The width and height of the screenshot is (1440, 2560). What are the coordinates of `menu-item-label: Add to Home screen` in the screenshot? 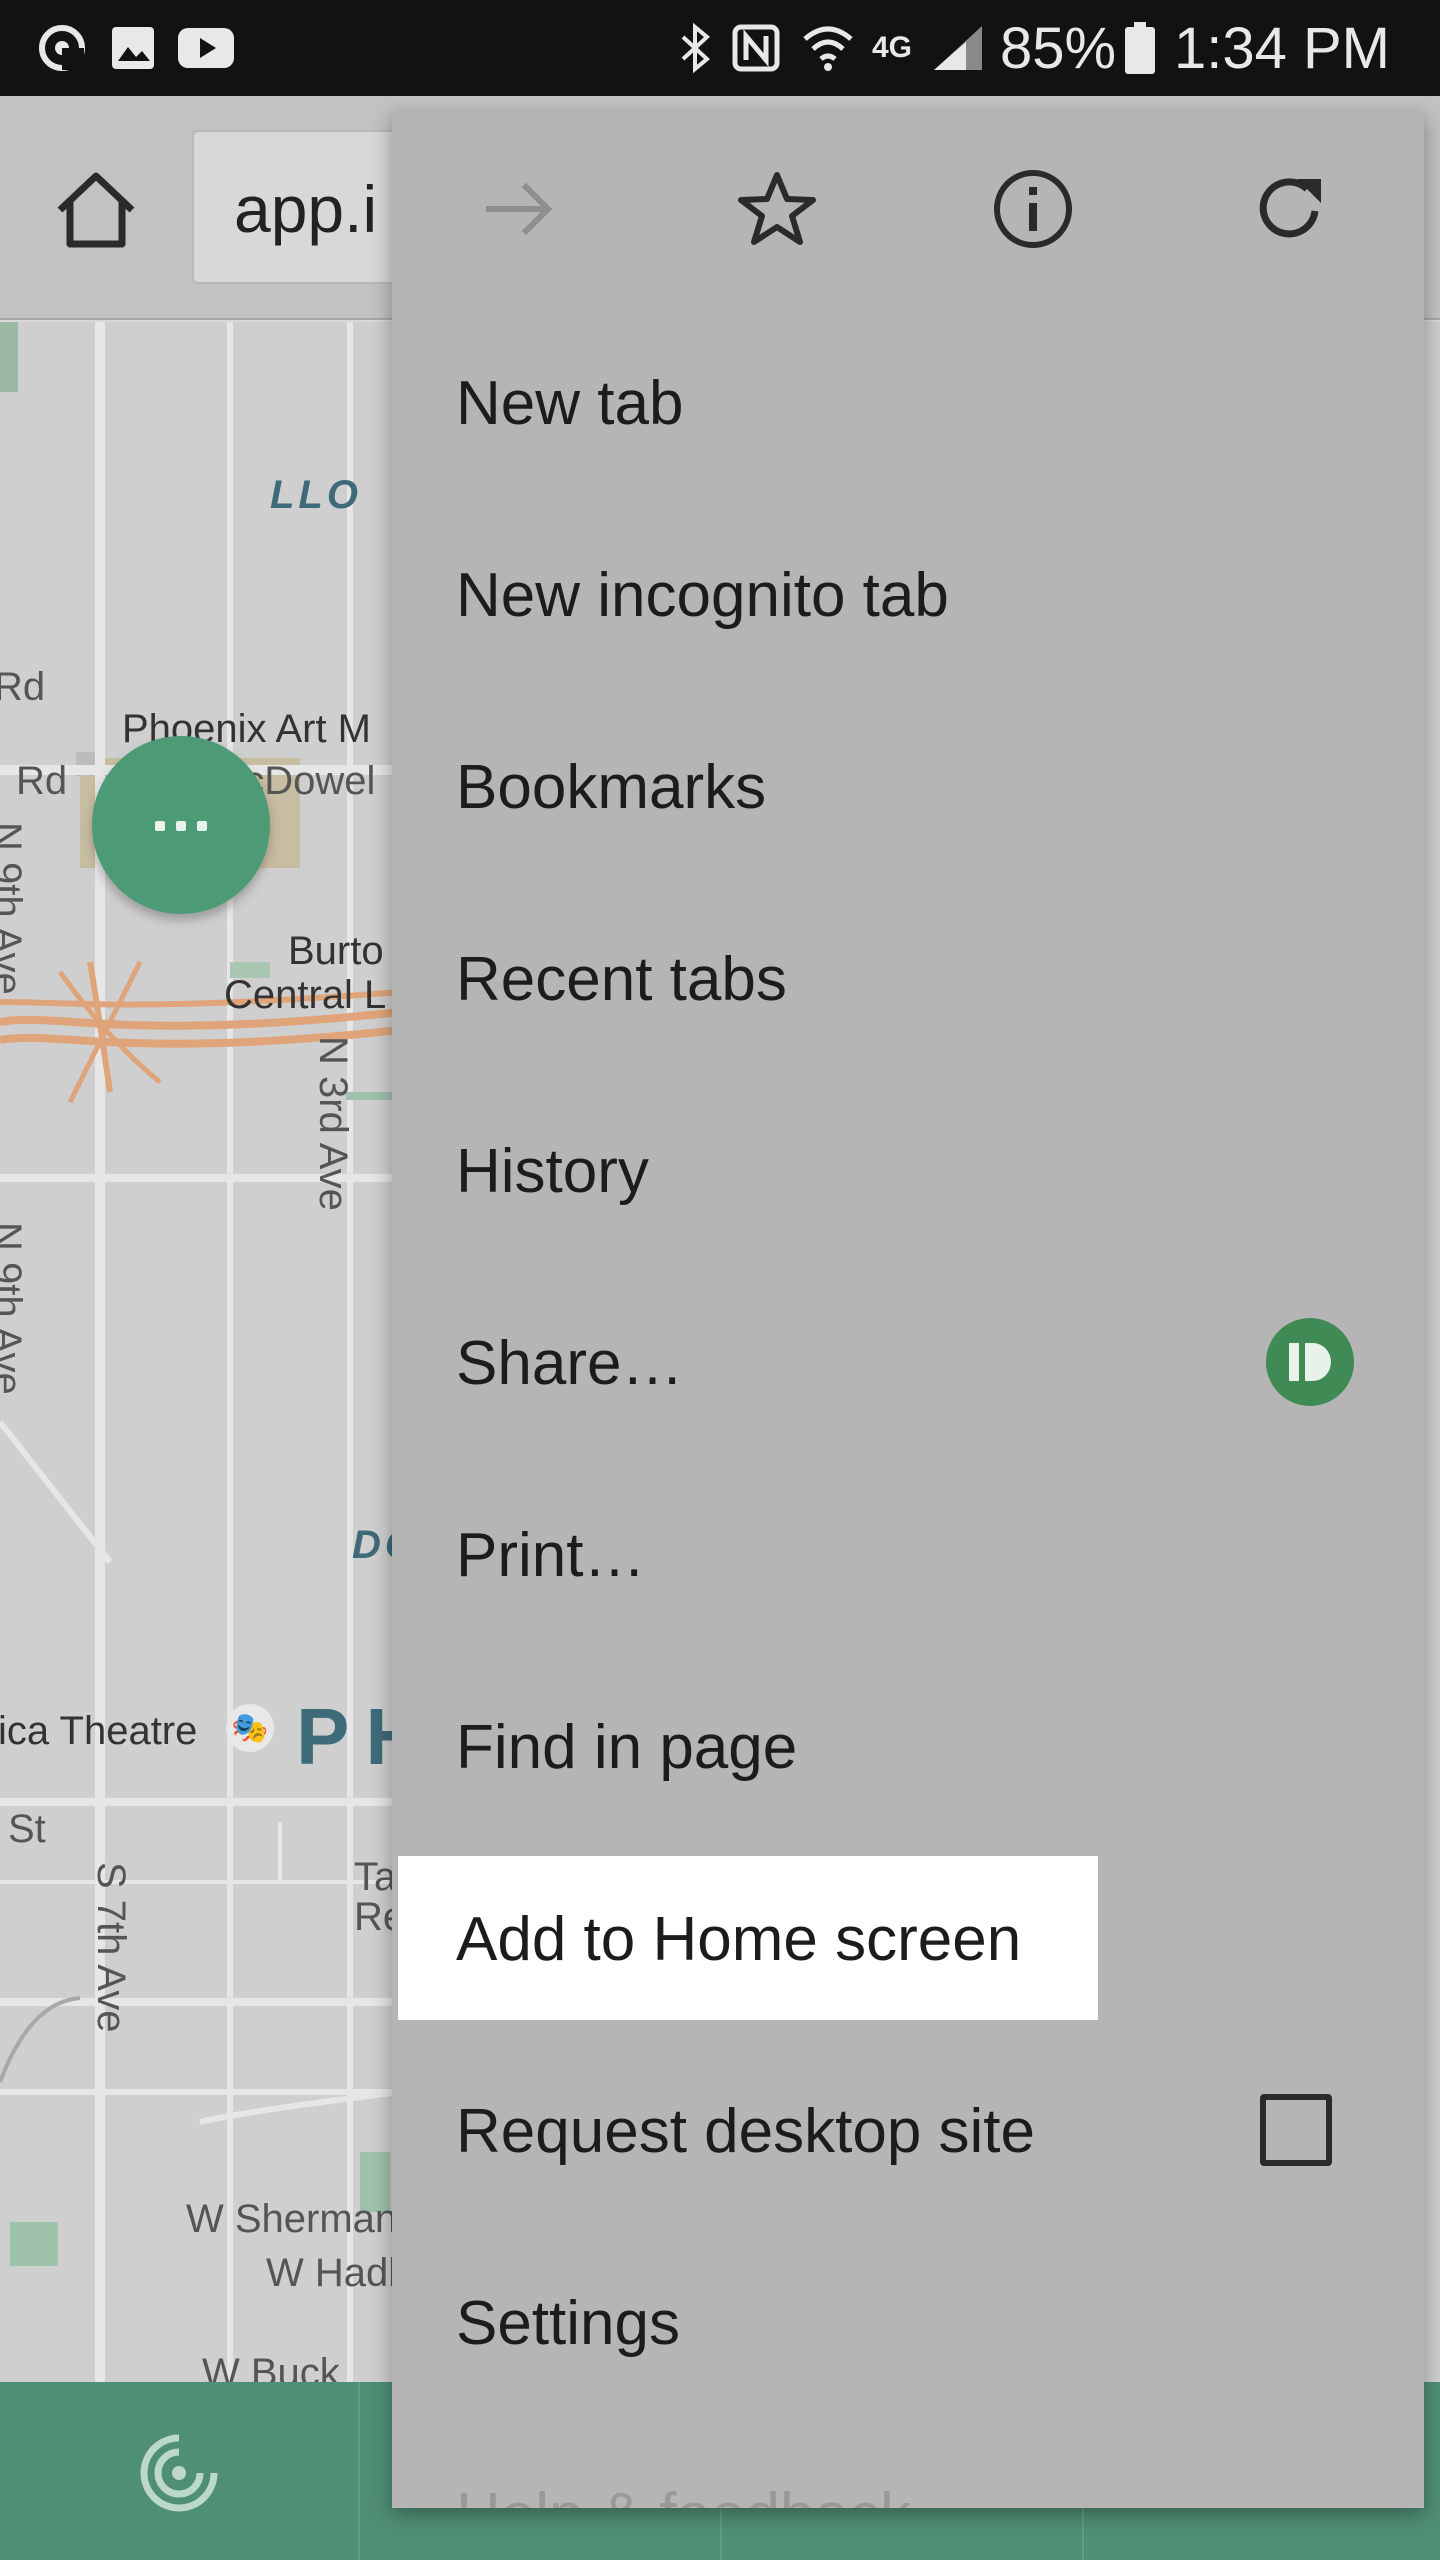 It's located at (739, 1939).